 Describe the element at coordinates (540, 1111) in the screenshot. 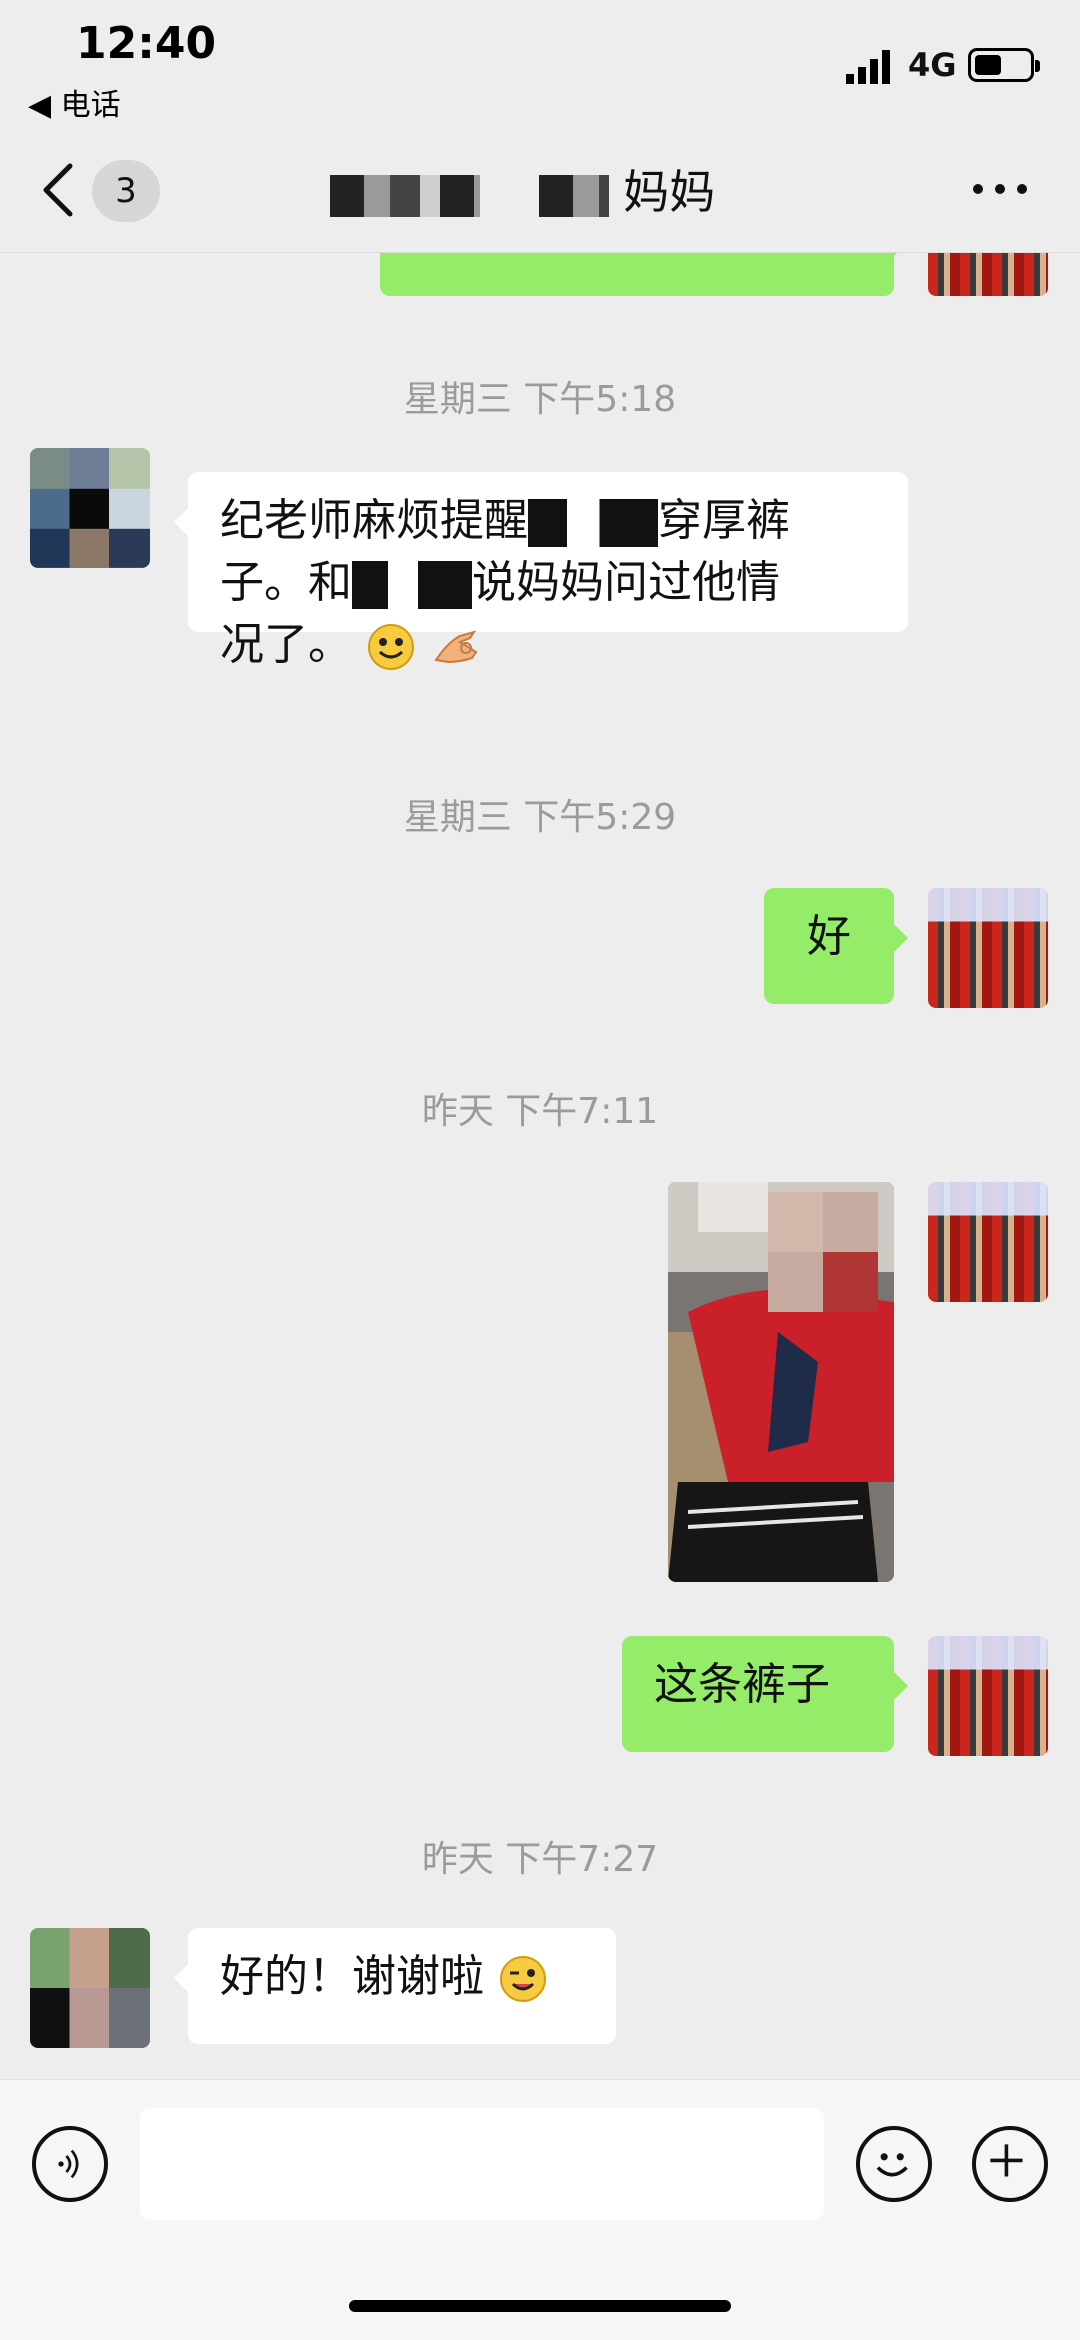

I see `timestamp: 昨天 下午7:11` at that location.